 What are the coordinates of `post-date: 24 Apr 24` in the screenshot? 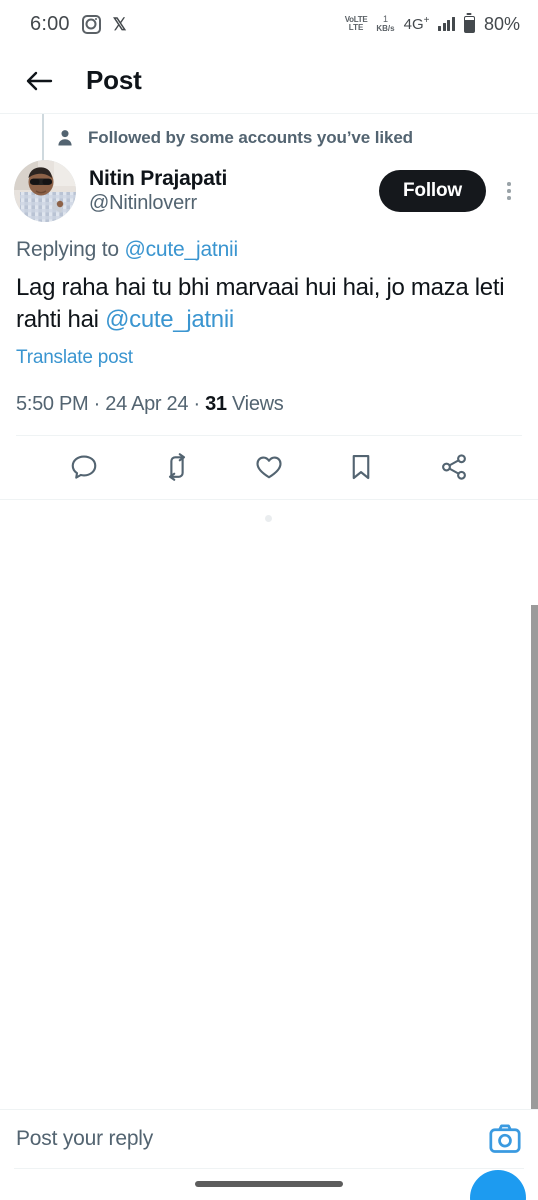 It's located at (147, 403).